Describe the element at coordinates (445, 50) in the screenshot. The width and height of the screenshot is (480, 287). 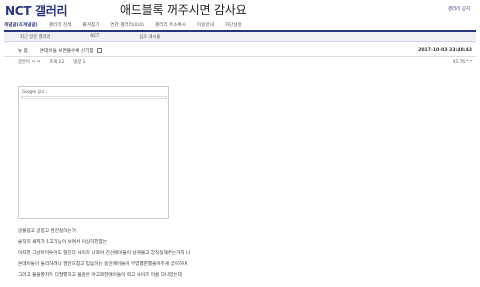
I see `post-date: 2017-10-03 23:48:43` at that location.